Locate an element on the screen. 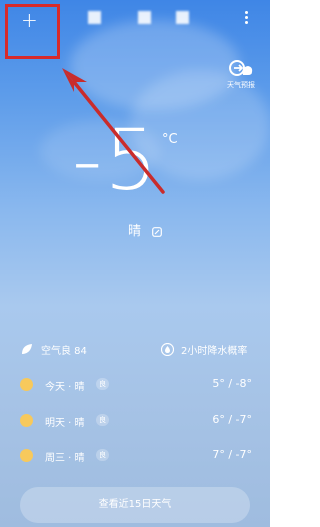 The height and width of the screenshot is (527, 320). day-label: 今天 · 晴 is located at coordinates (65, 387).